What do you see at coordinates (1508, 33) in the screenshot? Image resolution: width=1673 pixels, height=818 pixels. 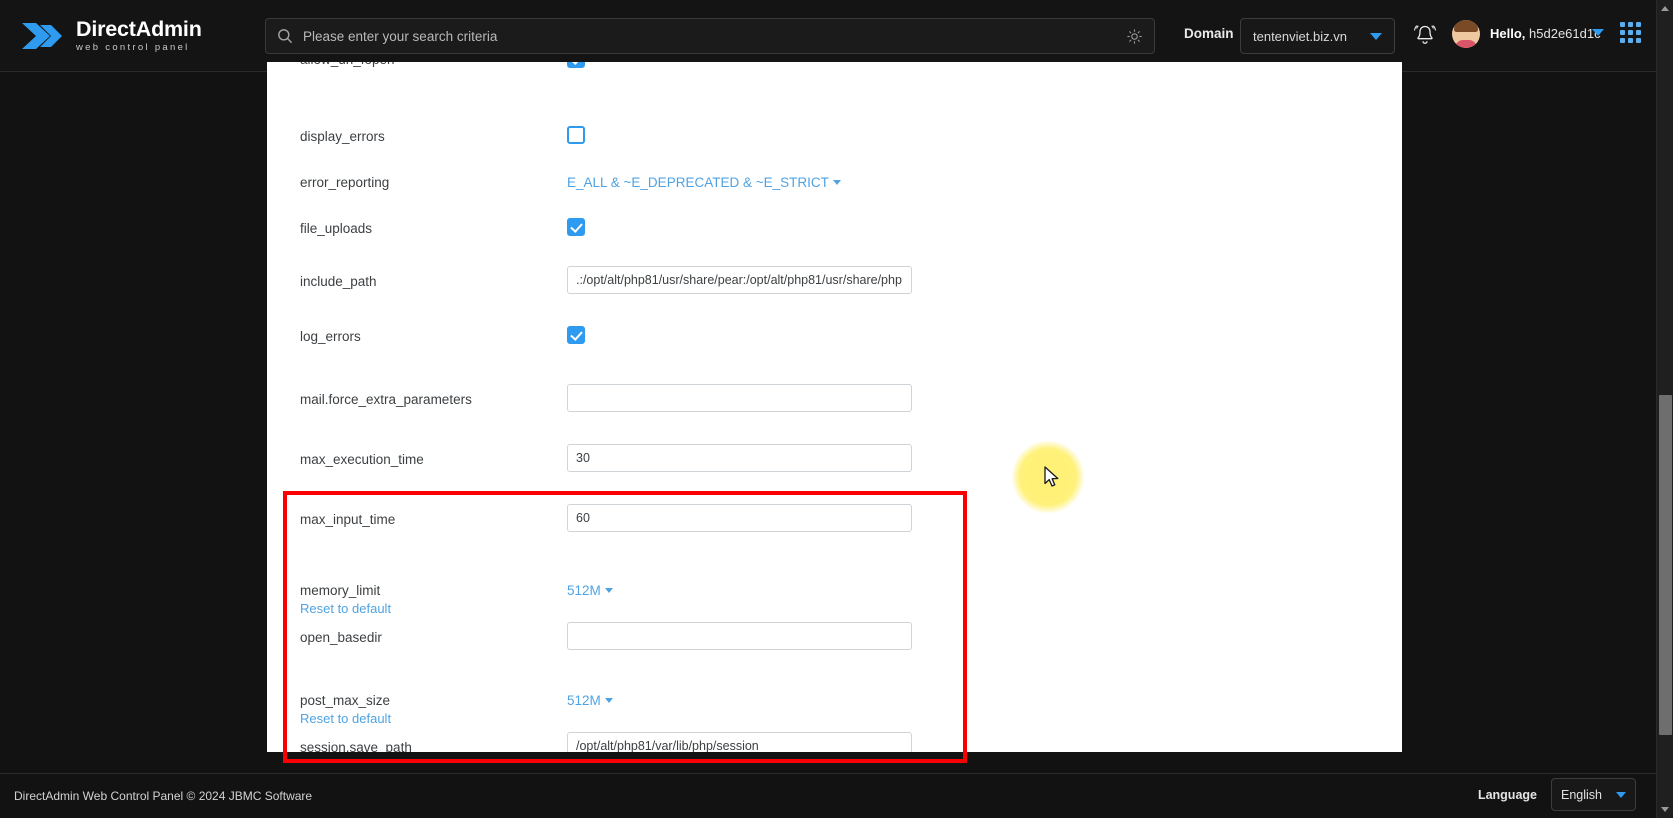 I see `greeting-prefix: Hello,` at bounding box center [1508, 33].